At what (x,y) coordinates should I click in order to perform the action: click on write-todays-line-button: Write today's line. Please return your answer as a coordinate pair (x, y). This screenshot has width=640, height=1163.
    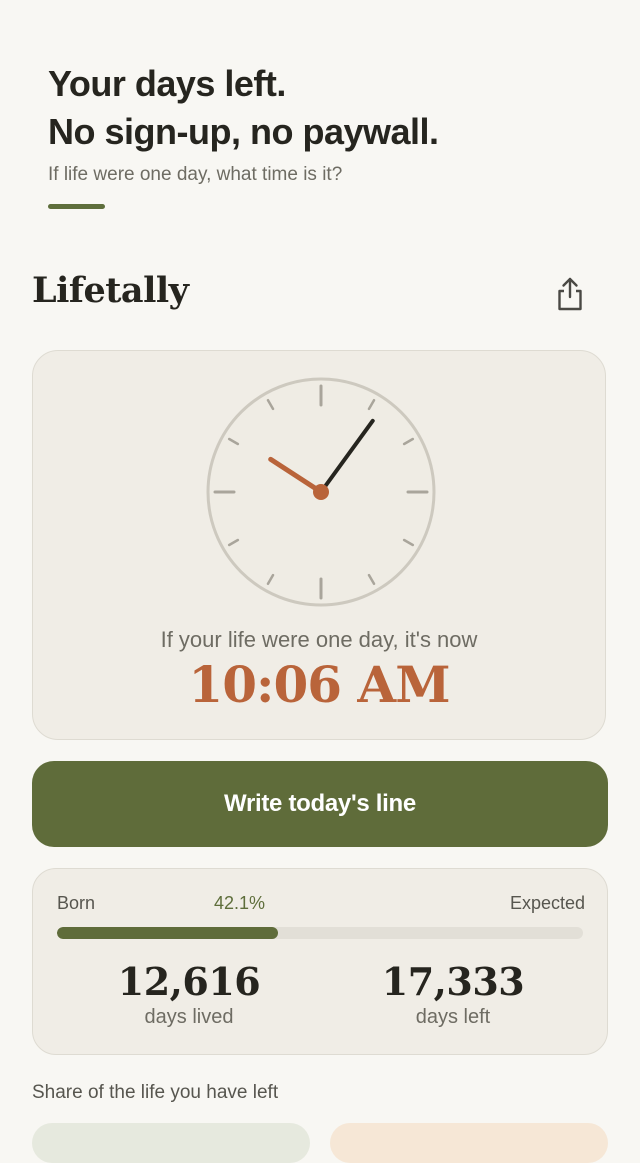
    Looking at the image, I should click on (320, 804).